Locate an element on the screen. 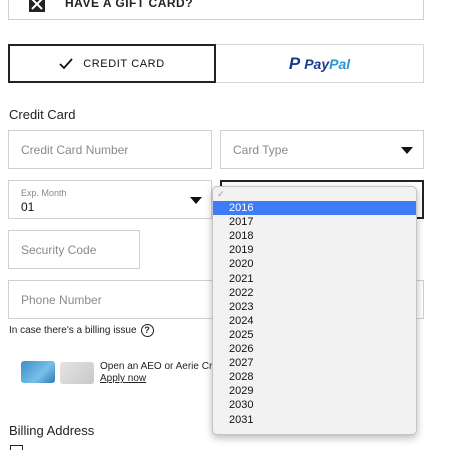 Image resolution: width=474 pixels, height=450 pixels. year-option: 2019 is located at coordinates (314, 250).